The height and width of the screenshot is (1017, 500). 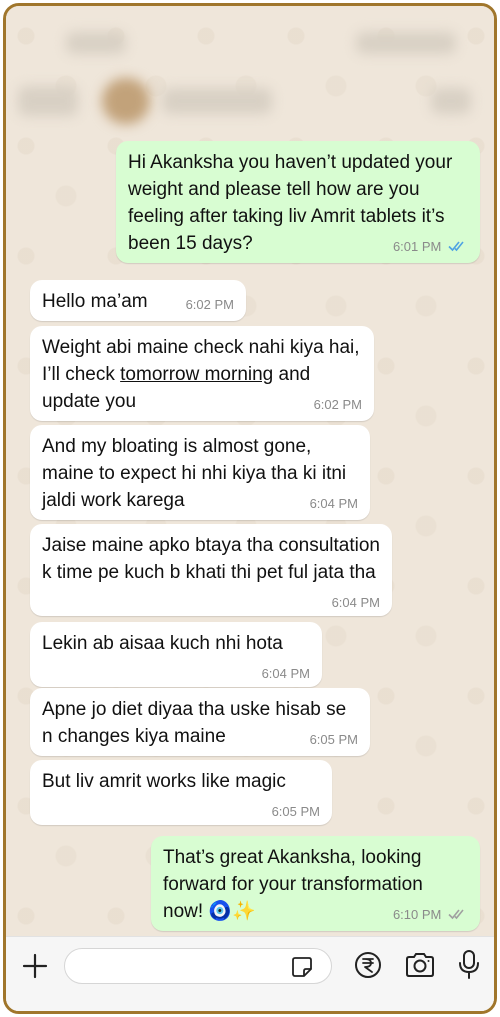 What do you see at coordinates (95, 301) in the screenshot?
I see `message-text: Hello ma’am` at bounding box center [95, 301].